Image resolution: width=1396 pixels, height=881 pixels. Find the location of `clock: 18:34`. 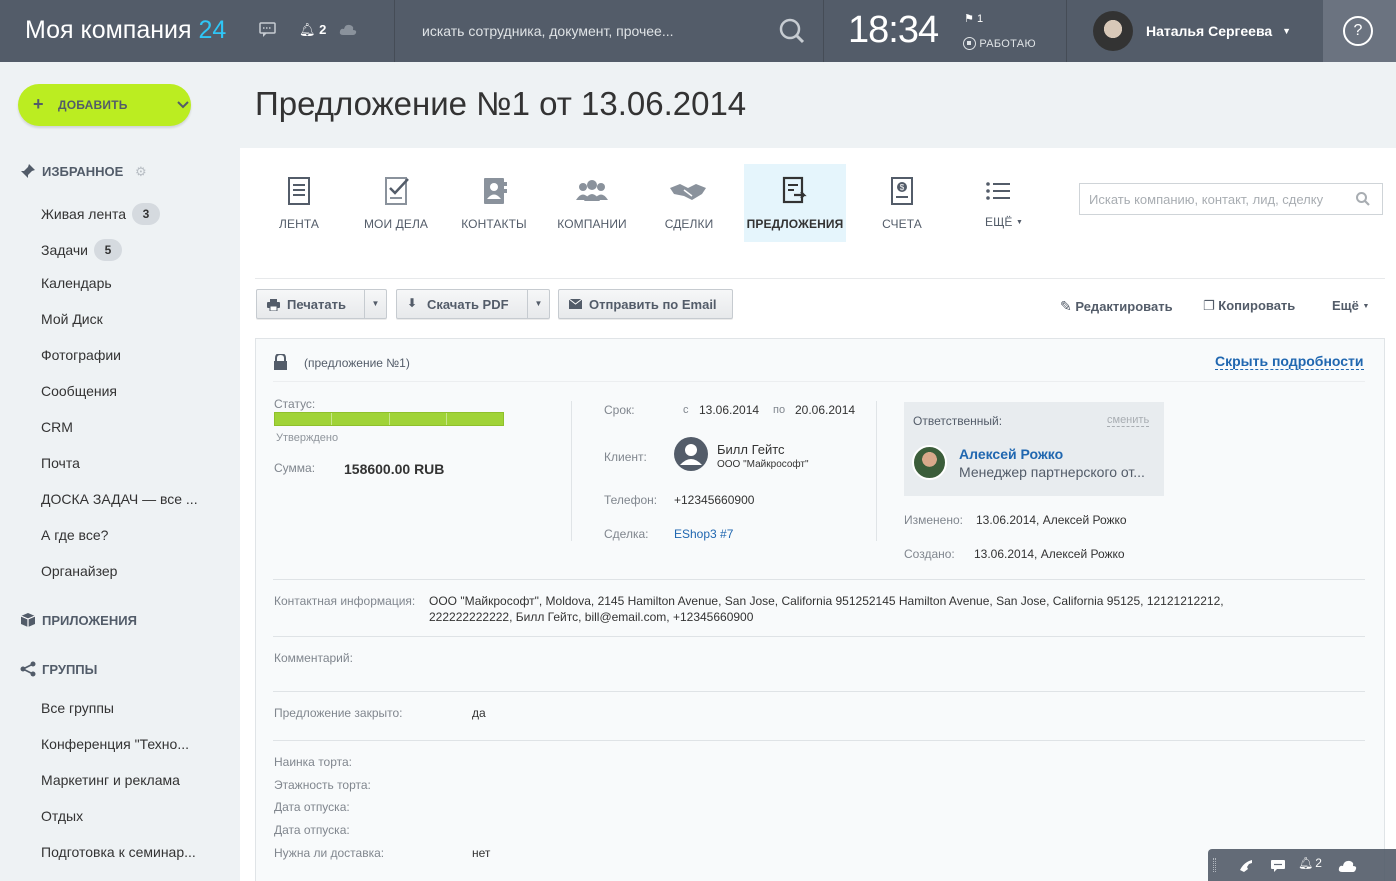

clock: 18:34 is located at coordinates (893, 30).